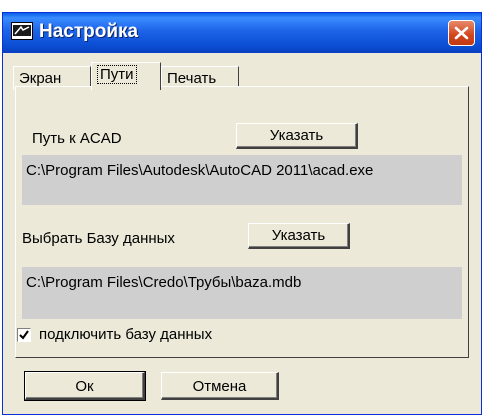 The width and height of the screenshot is (486, 419). I want to click on button-label: Ок, so click(84, 386).